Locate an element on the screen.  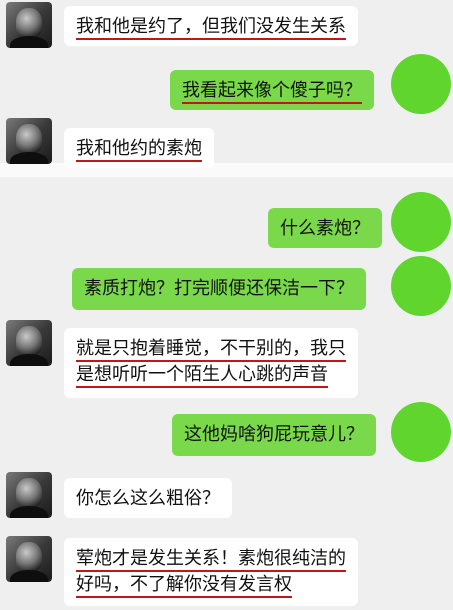
message-text: 素质打炮？打完顺便还保洁一下？ is located at coordinates (219, 288).